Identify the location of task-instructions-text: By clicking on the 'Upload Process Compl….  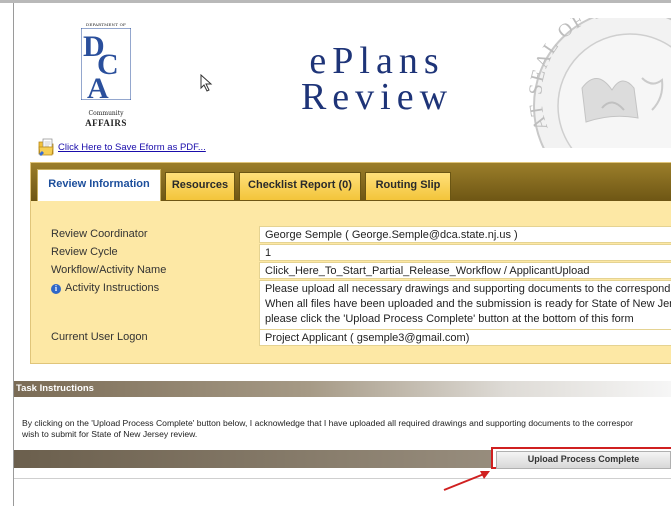
(346, 429).